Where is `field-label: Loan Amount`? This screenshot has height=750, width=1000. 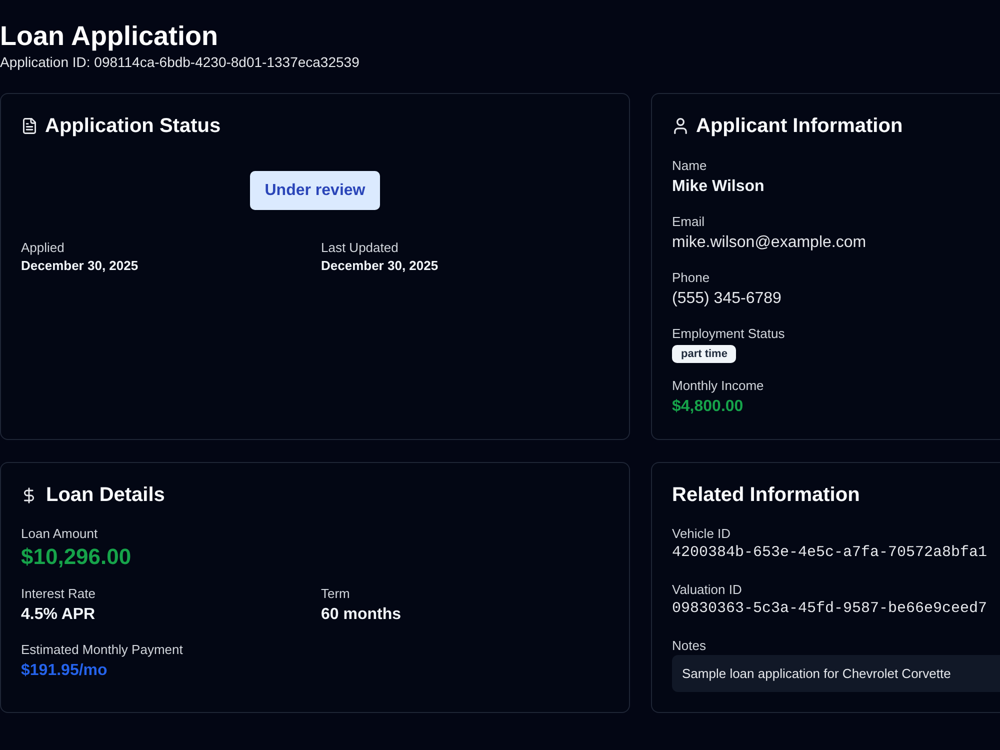 field-label: Loan Amount is located at coordinates (60, 534).